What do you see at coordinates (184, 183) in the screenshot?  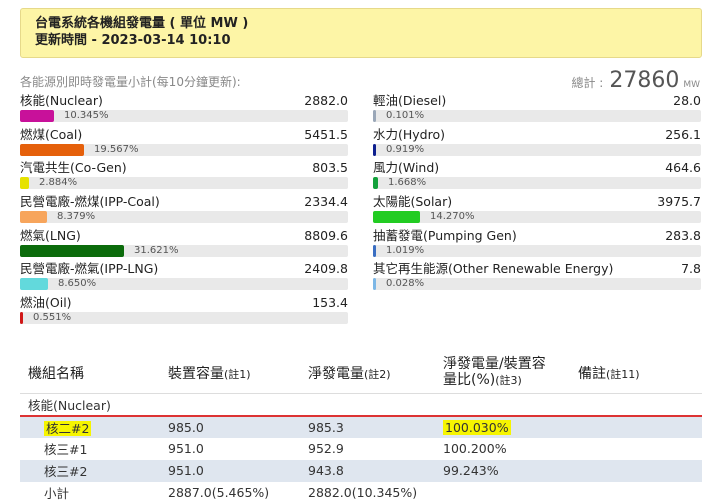 I see `energy-source-bar-track: 2.884%` at bounding box center [184, 183].